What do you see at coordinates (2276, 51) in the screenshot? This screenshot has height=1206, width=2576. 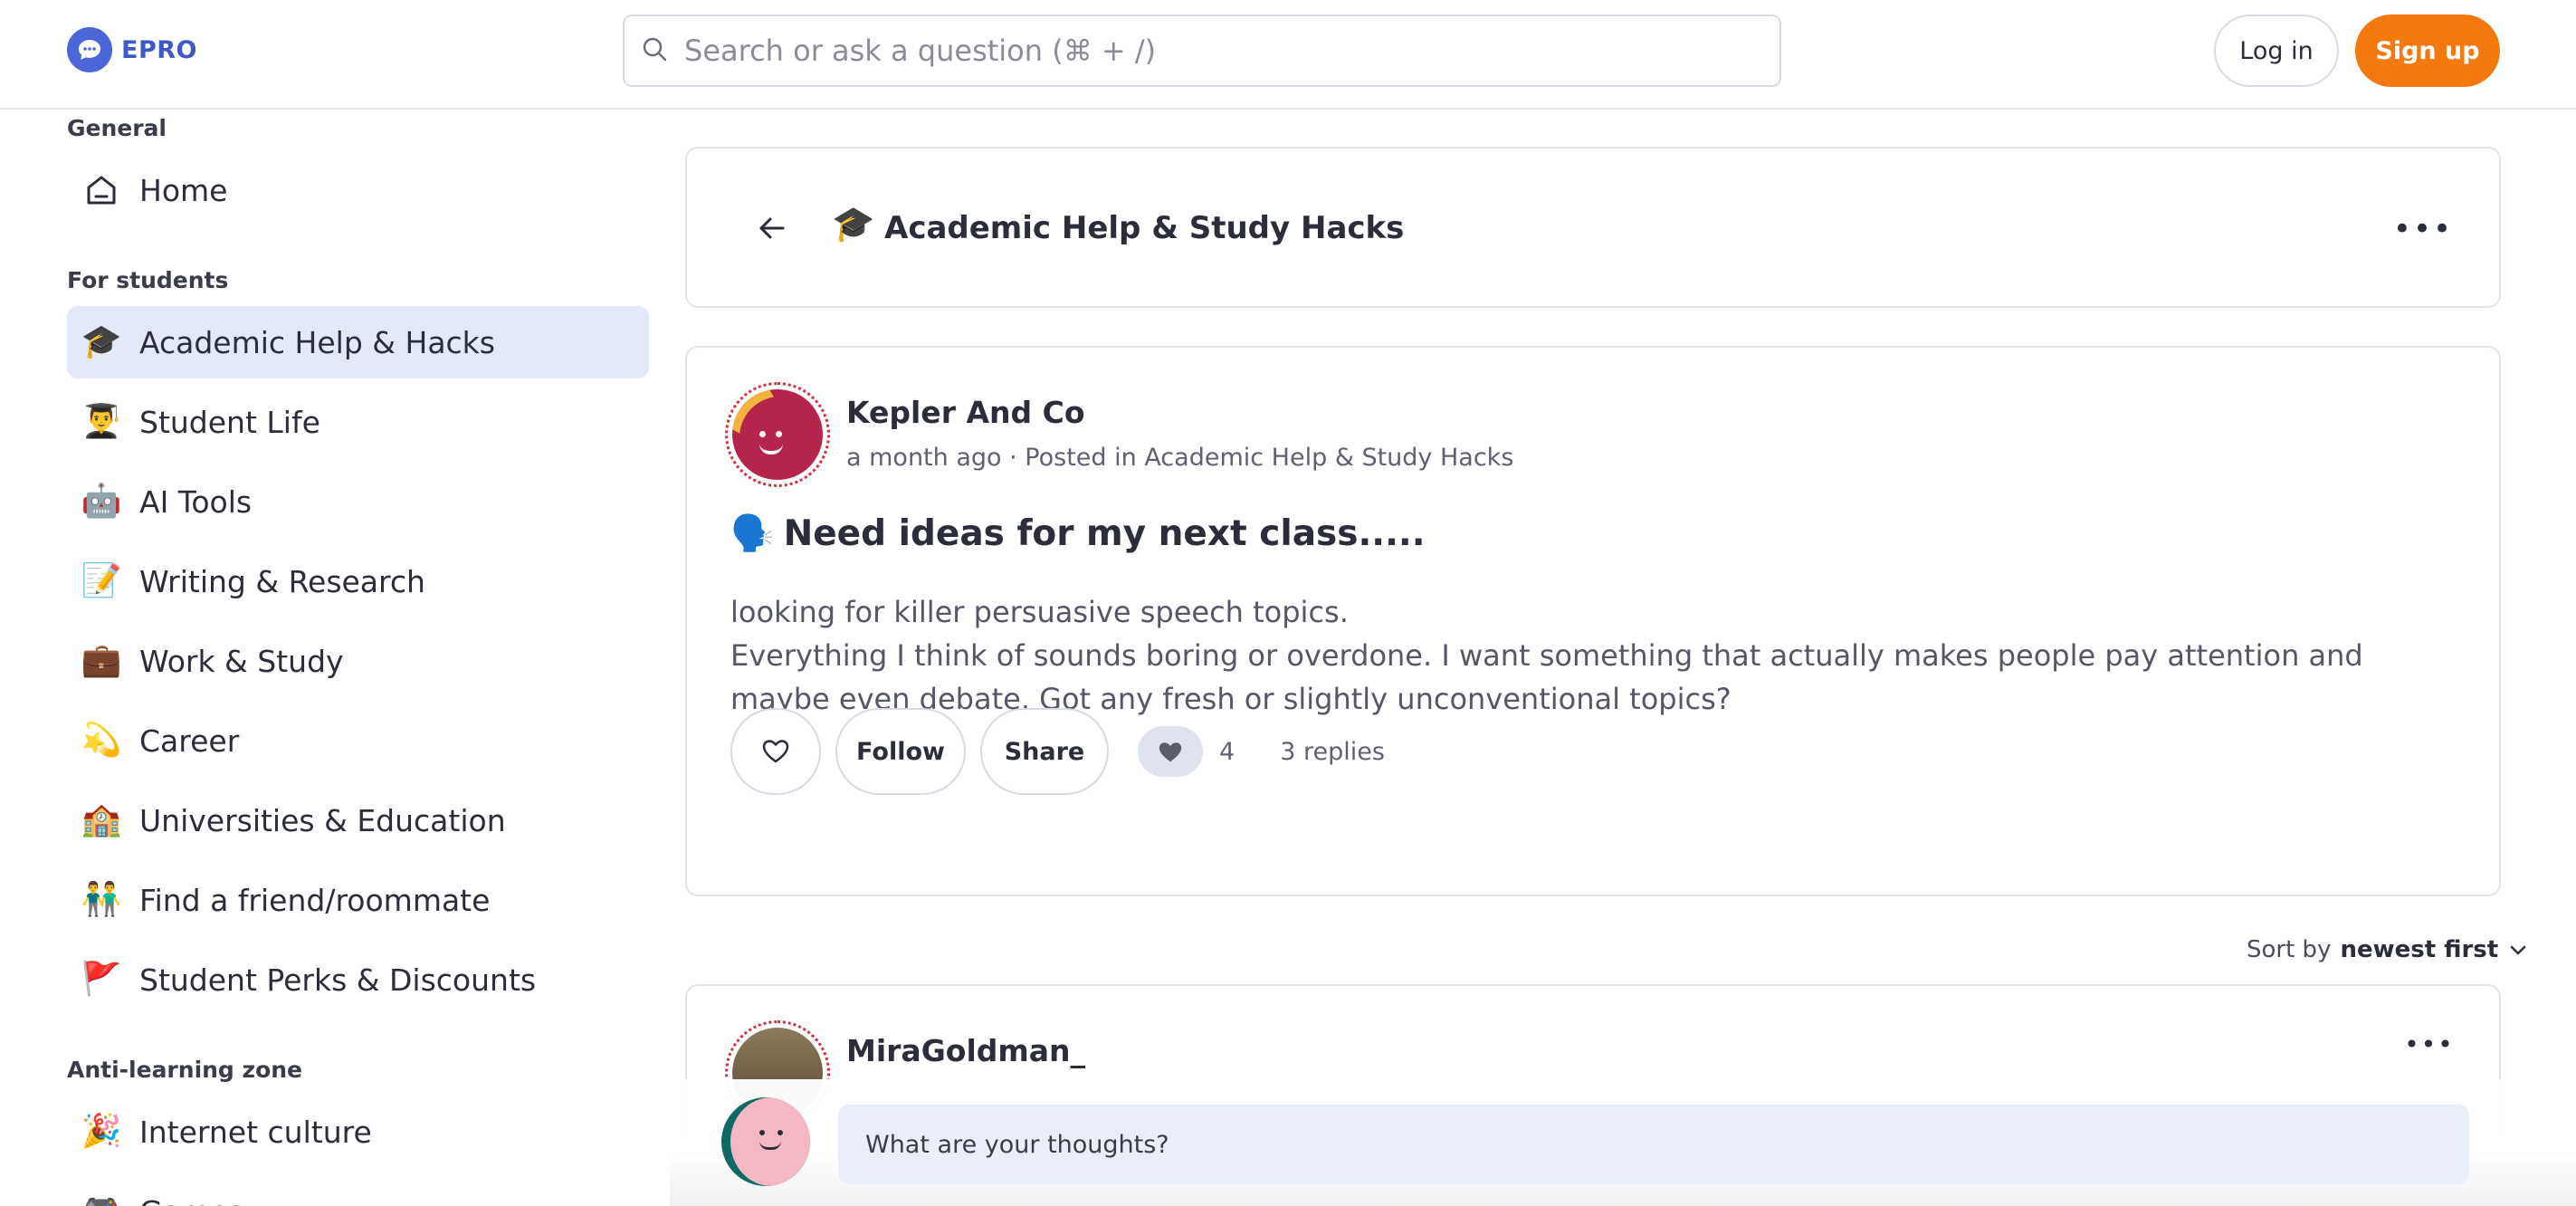 I see `login-button: Log in` at bounding box center [2276, 51].